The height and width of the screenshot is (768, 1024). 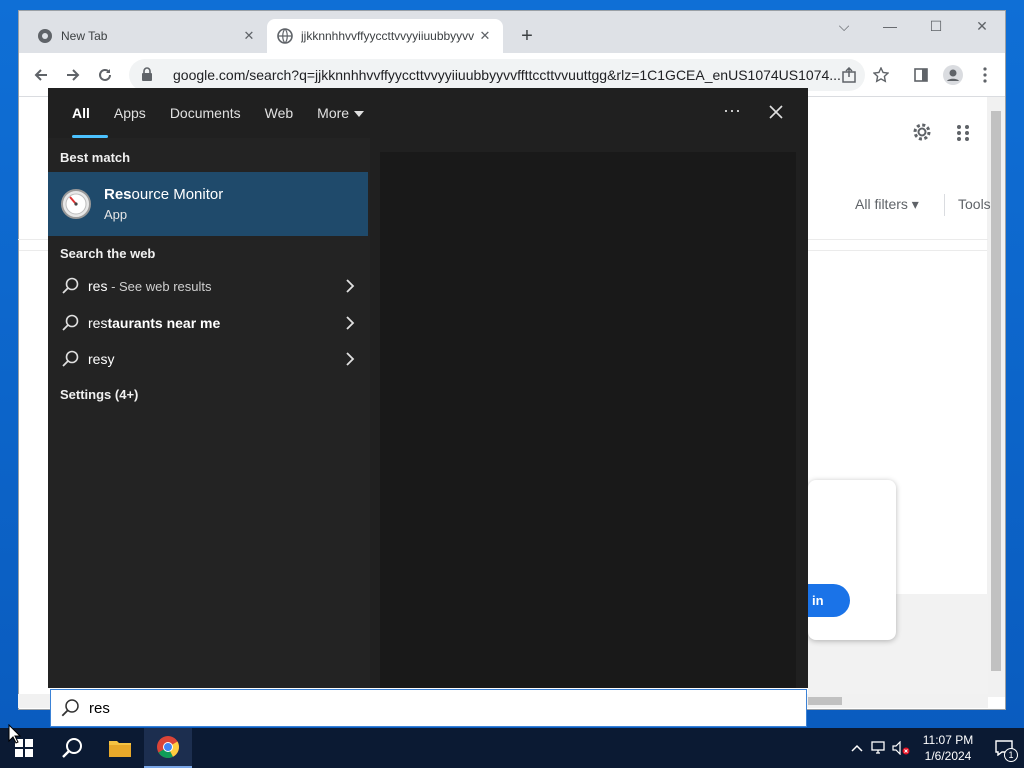 I want to click on tab-apps: Apps, so click(x=130, y=113).